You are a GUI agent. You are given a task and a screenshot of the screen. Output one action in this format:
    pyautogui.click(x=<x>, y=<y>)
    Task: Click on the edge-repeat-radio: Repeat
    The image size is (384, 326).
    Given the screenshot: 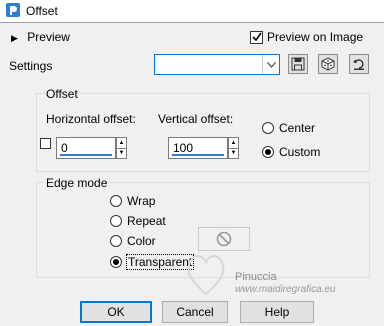 What is the action you would take?
    pyautogui.click(x=138, y=221)
    